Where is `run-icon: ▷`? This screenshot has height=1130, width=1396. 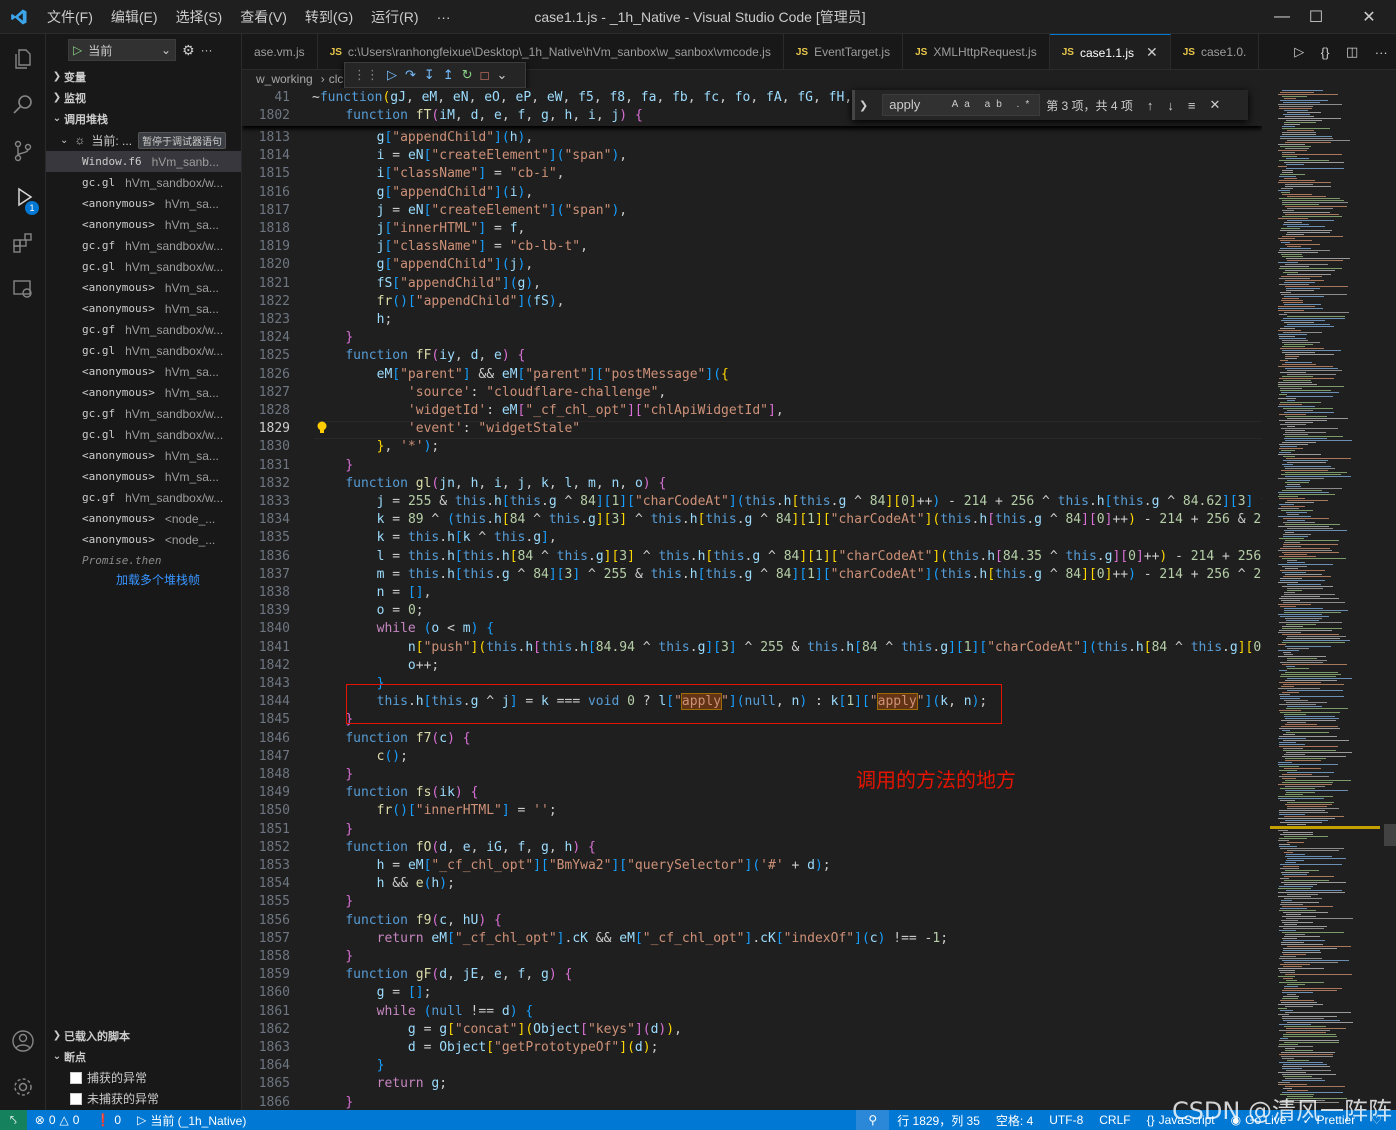
run-icon: ▷ is located at coordinates (1299, 52).